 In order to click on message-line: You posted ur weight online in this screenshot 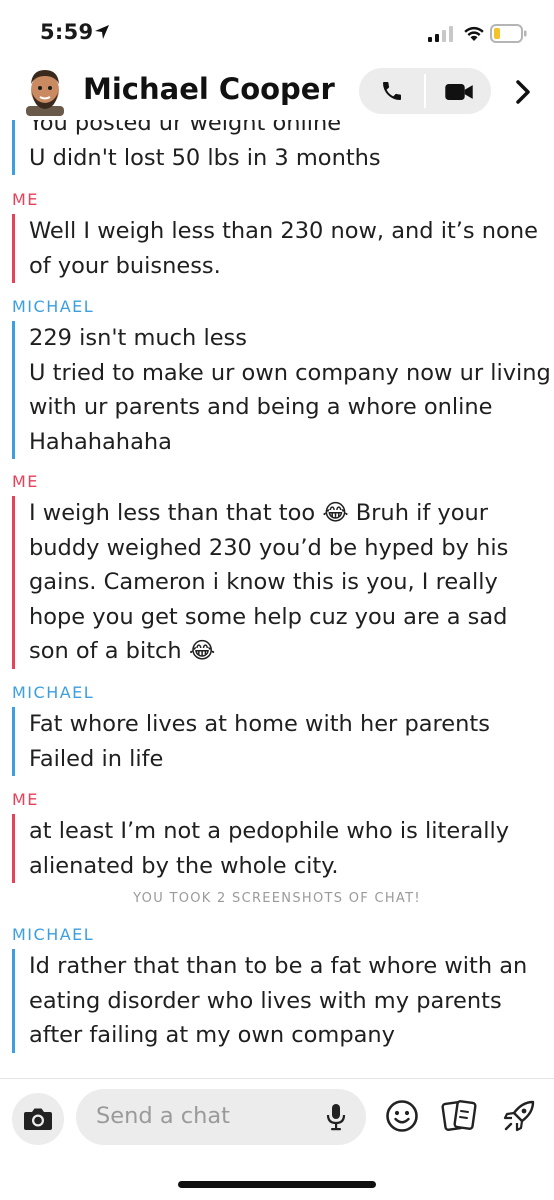, I will do `click(185, 128)`.